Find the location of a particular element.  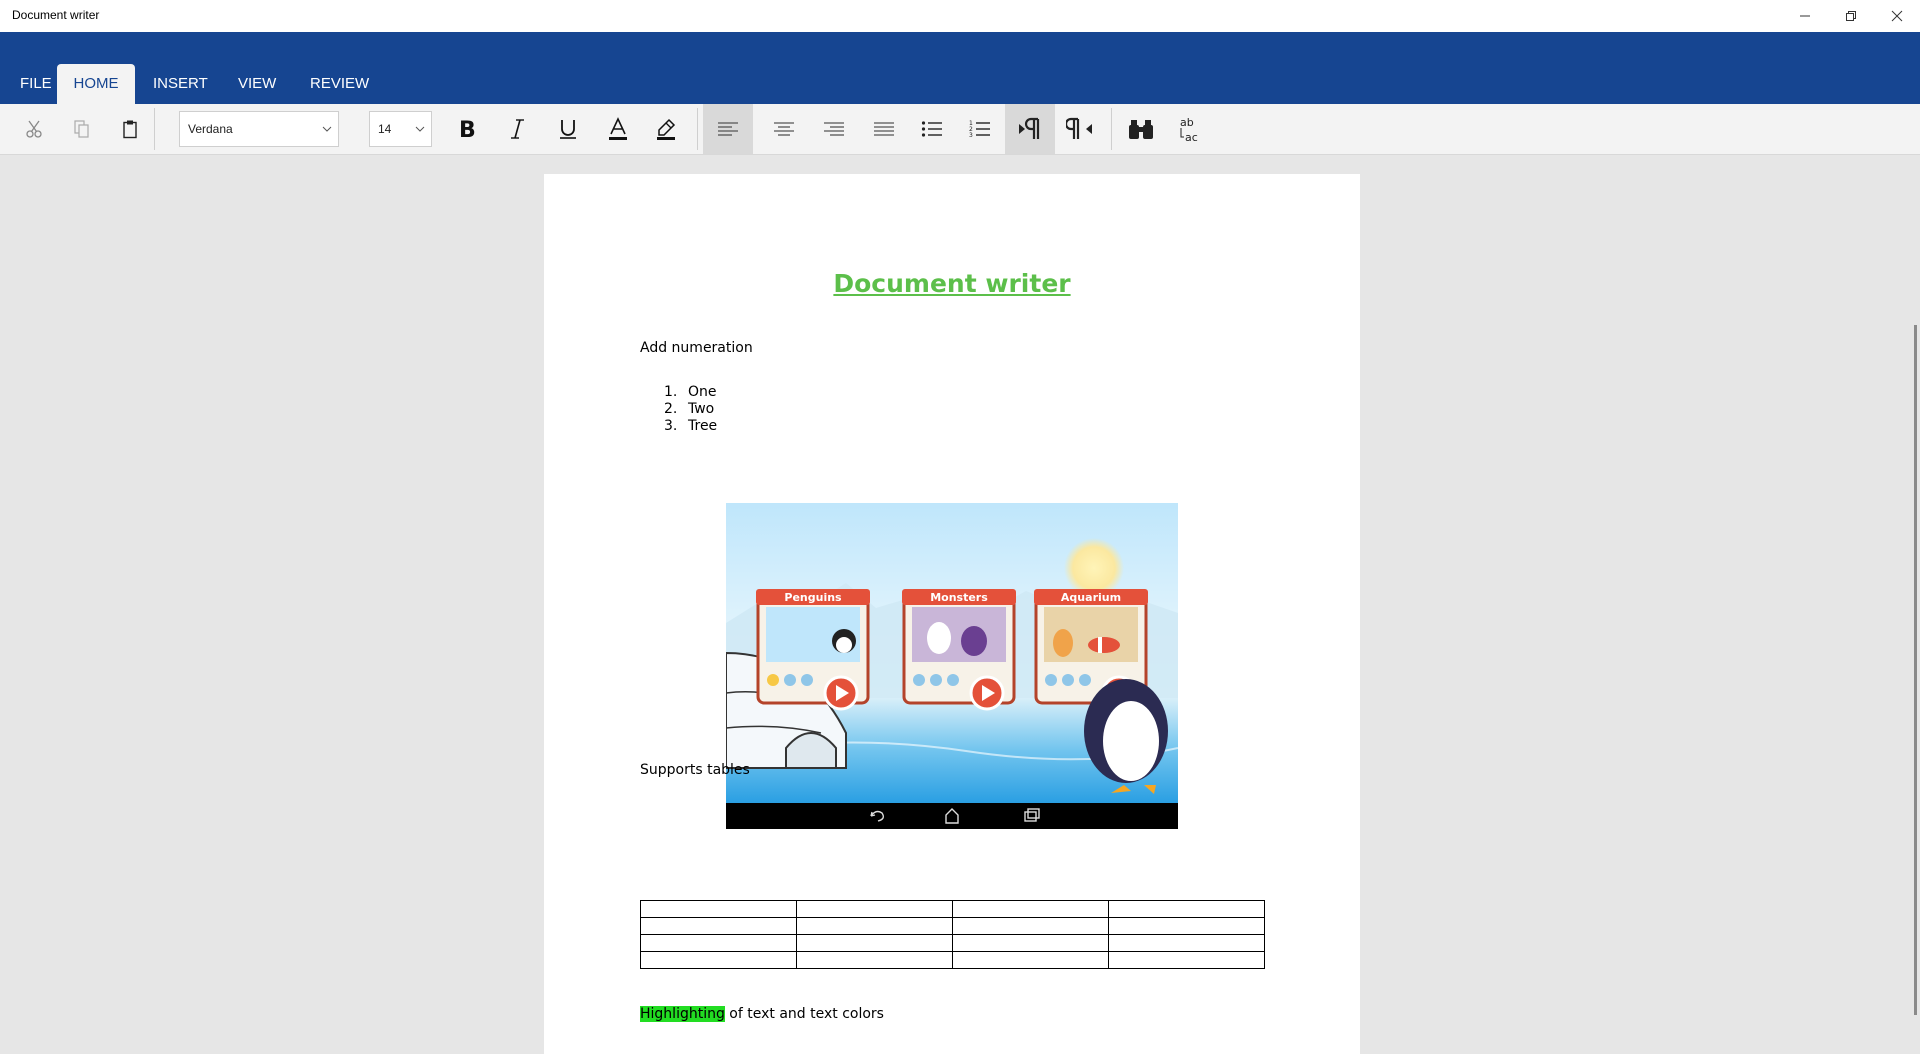

list-number: 1. is located at coordinates (671, 392).